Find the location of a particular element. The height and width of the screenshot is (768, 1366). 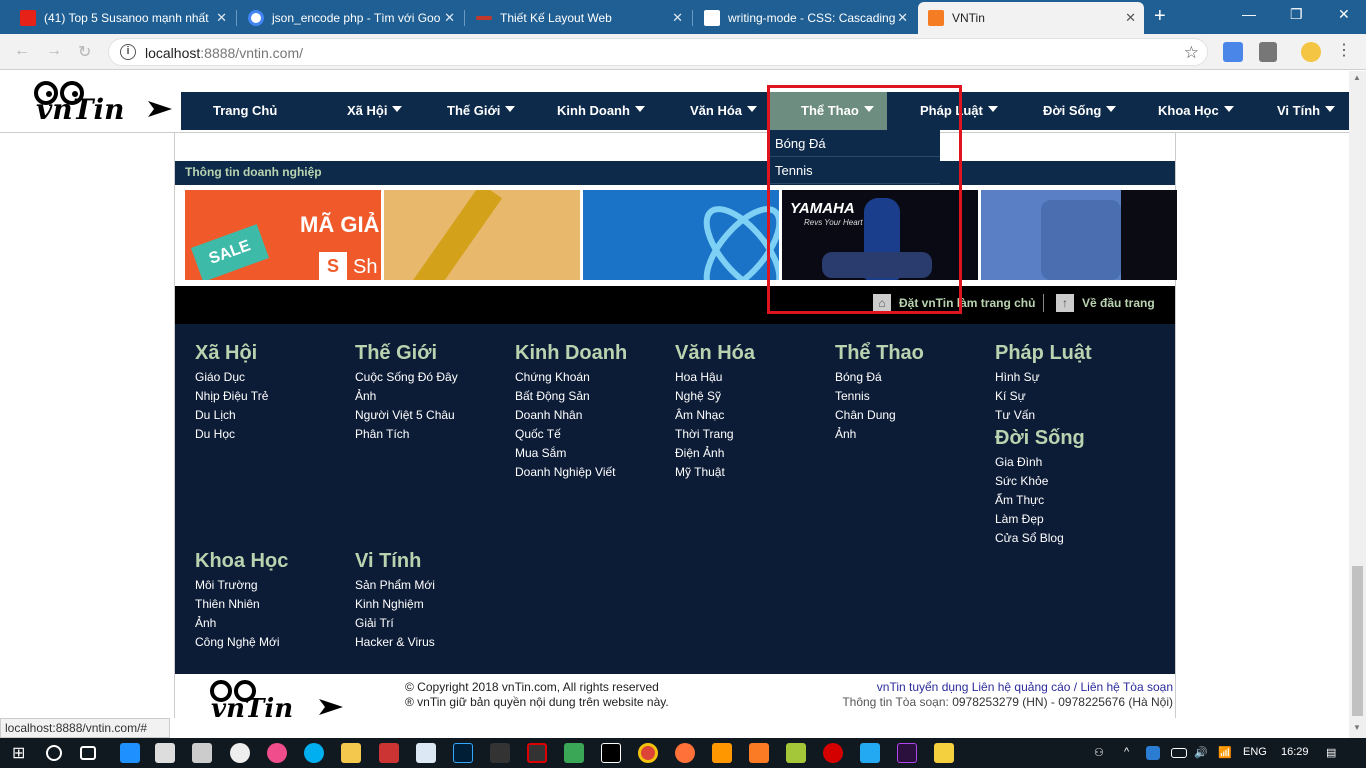

android-icon is located at coordinates (796, 753).